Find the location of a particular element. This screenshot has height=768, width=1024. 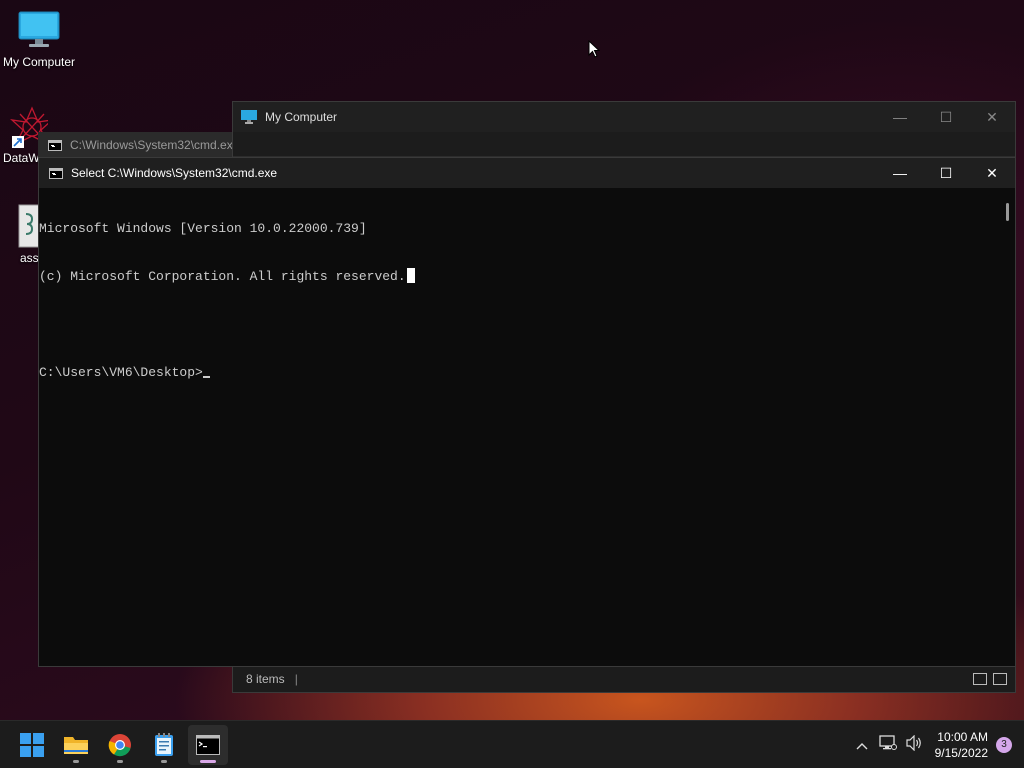

start-button is located at coordinates (32, 745).